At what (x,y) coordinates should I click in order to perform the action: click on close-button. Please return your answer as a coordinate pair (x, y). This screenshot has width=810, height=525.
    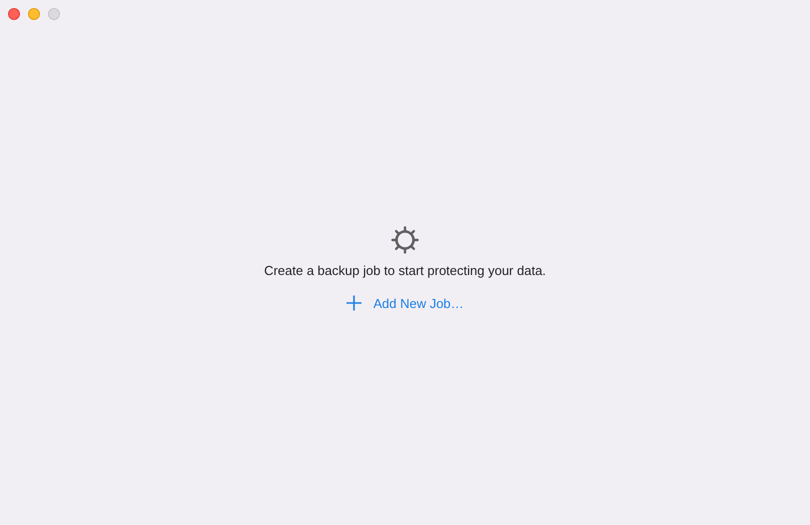
    Looking at the image, I should click on (14, 14).